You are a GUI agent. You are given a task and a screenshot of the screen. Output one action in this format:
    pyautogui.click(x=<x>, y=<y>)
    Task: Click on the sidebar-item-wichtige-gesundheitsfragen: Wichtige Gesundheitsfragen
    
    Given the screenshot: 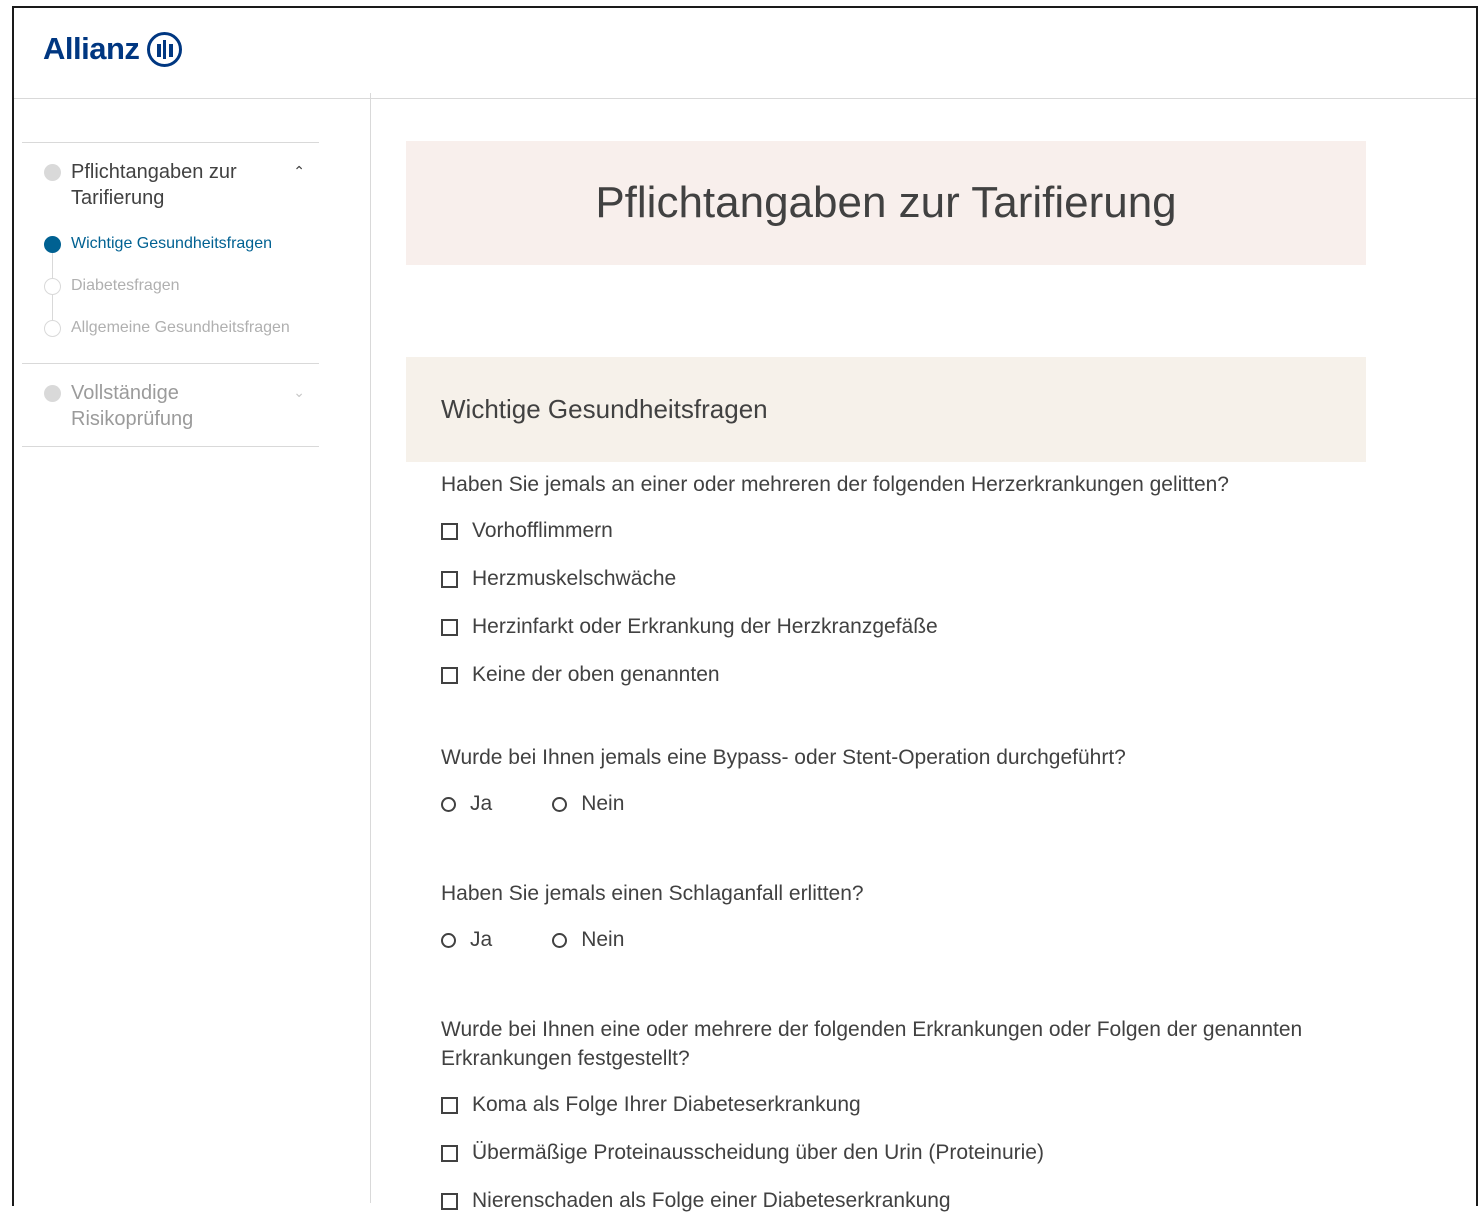 What is the action you would take?
    pyautogui.click(x=170, y=244)
    